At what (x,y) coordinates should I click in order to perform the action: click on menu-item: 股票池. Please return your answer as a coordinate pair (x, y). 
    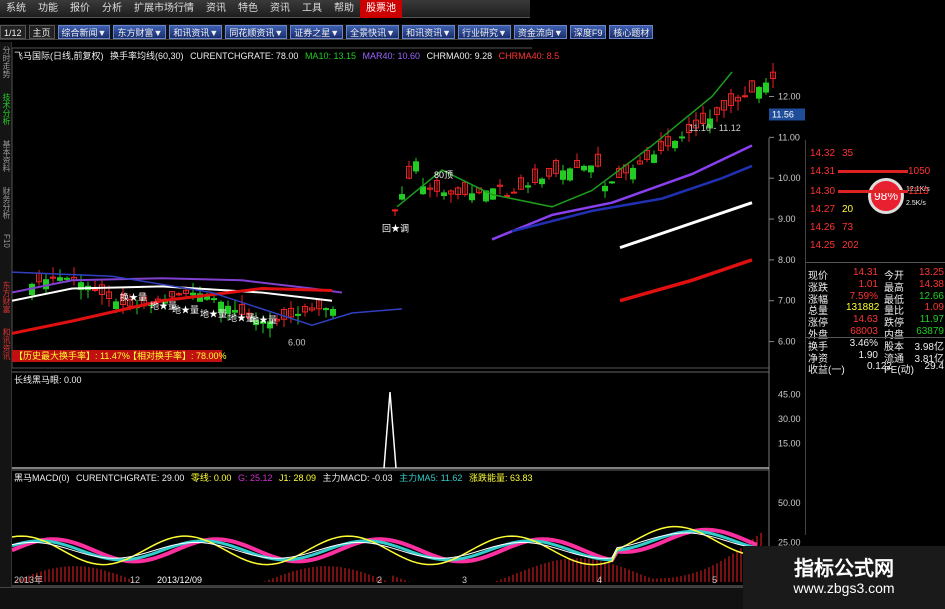
    Looking at the image, I should click on (381, 9).